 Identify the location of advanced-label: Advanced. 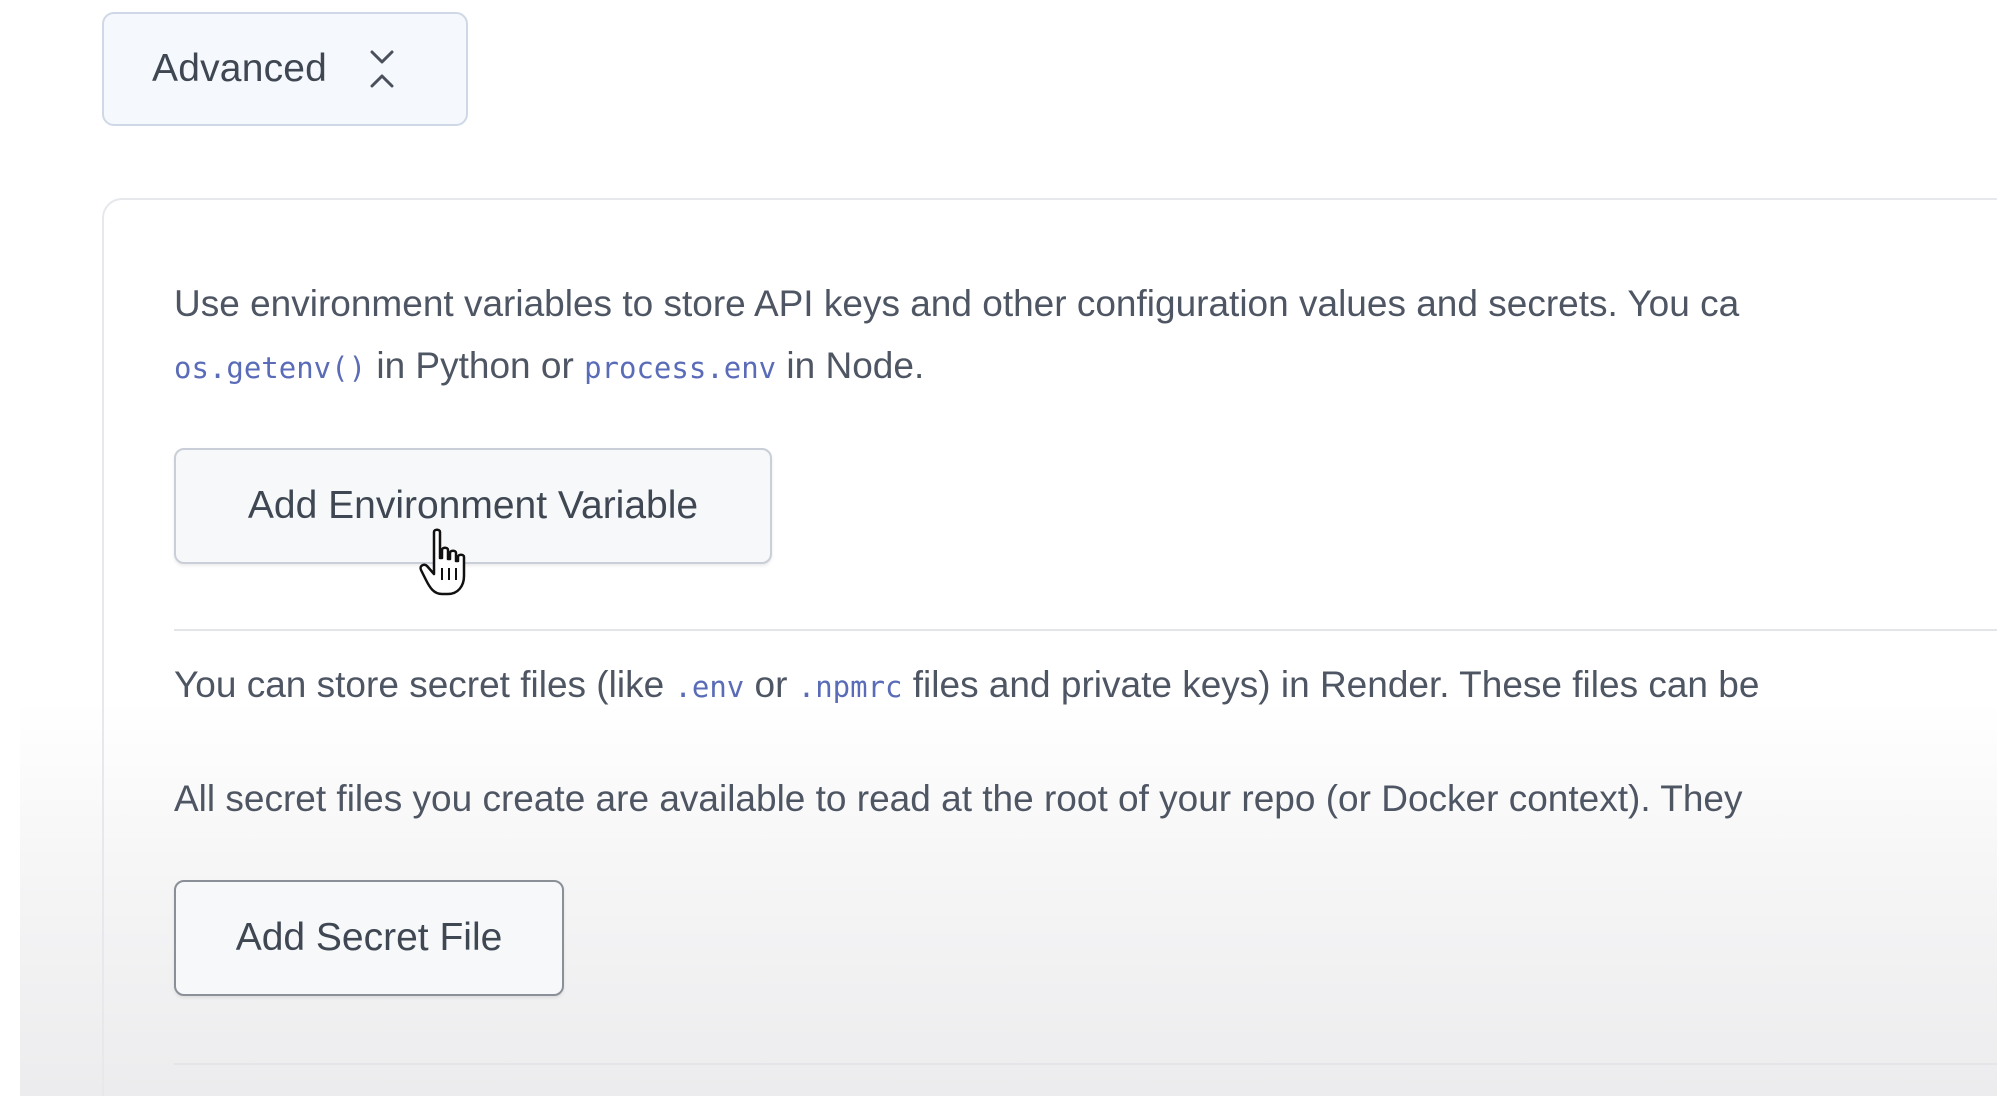
(240, 68).